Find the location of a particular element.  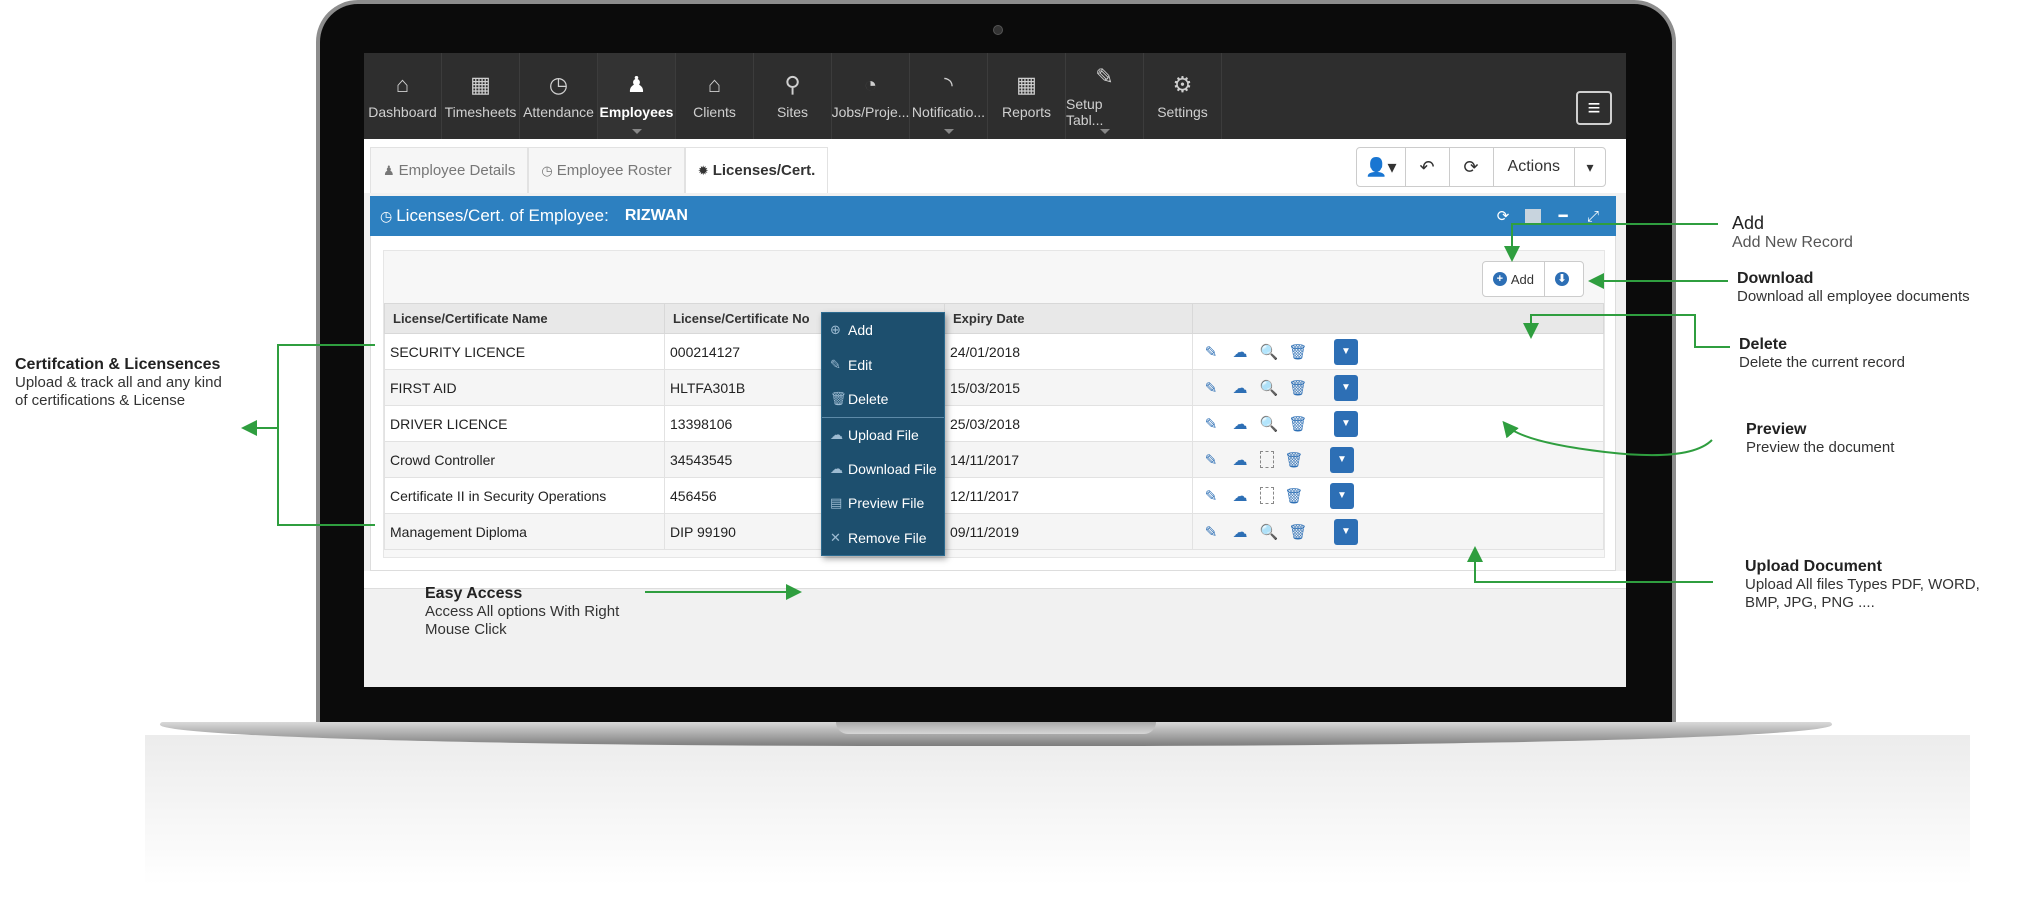

nav-label: Dashboard is located at coordinates (402, 112).